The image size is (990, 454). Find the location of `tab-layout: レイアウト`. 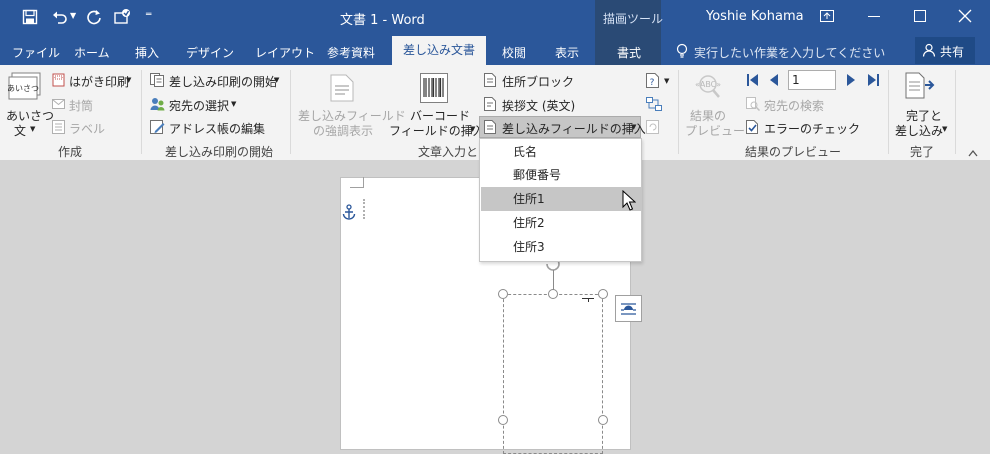

tab-layout: レイアウト is located at coordinates (285, 52).